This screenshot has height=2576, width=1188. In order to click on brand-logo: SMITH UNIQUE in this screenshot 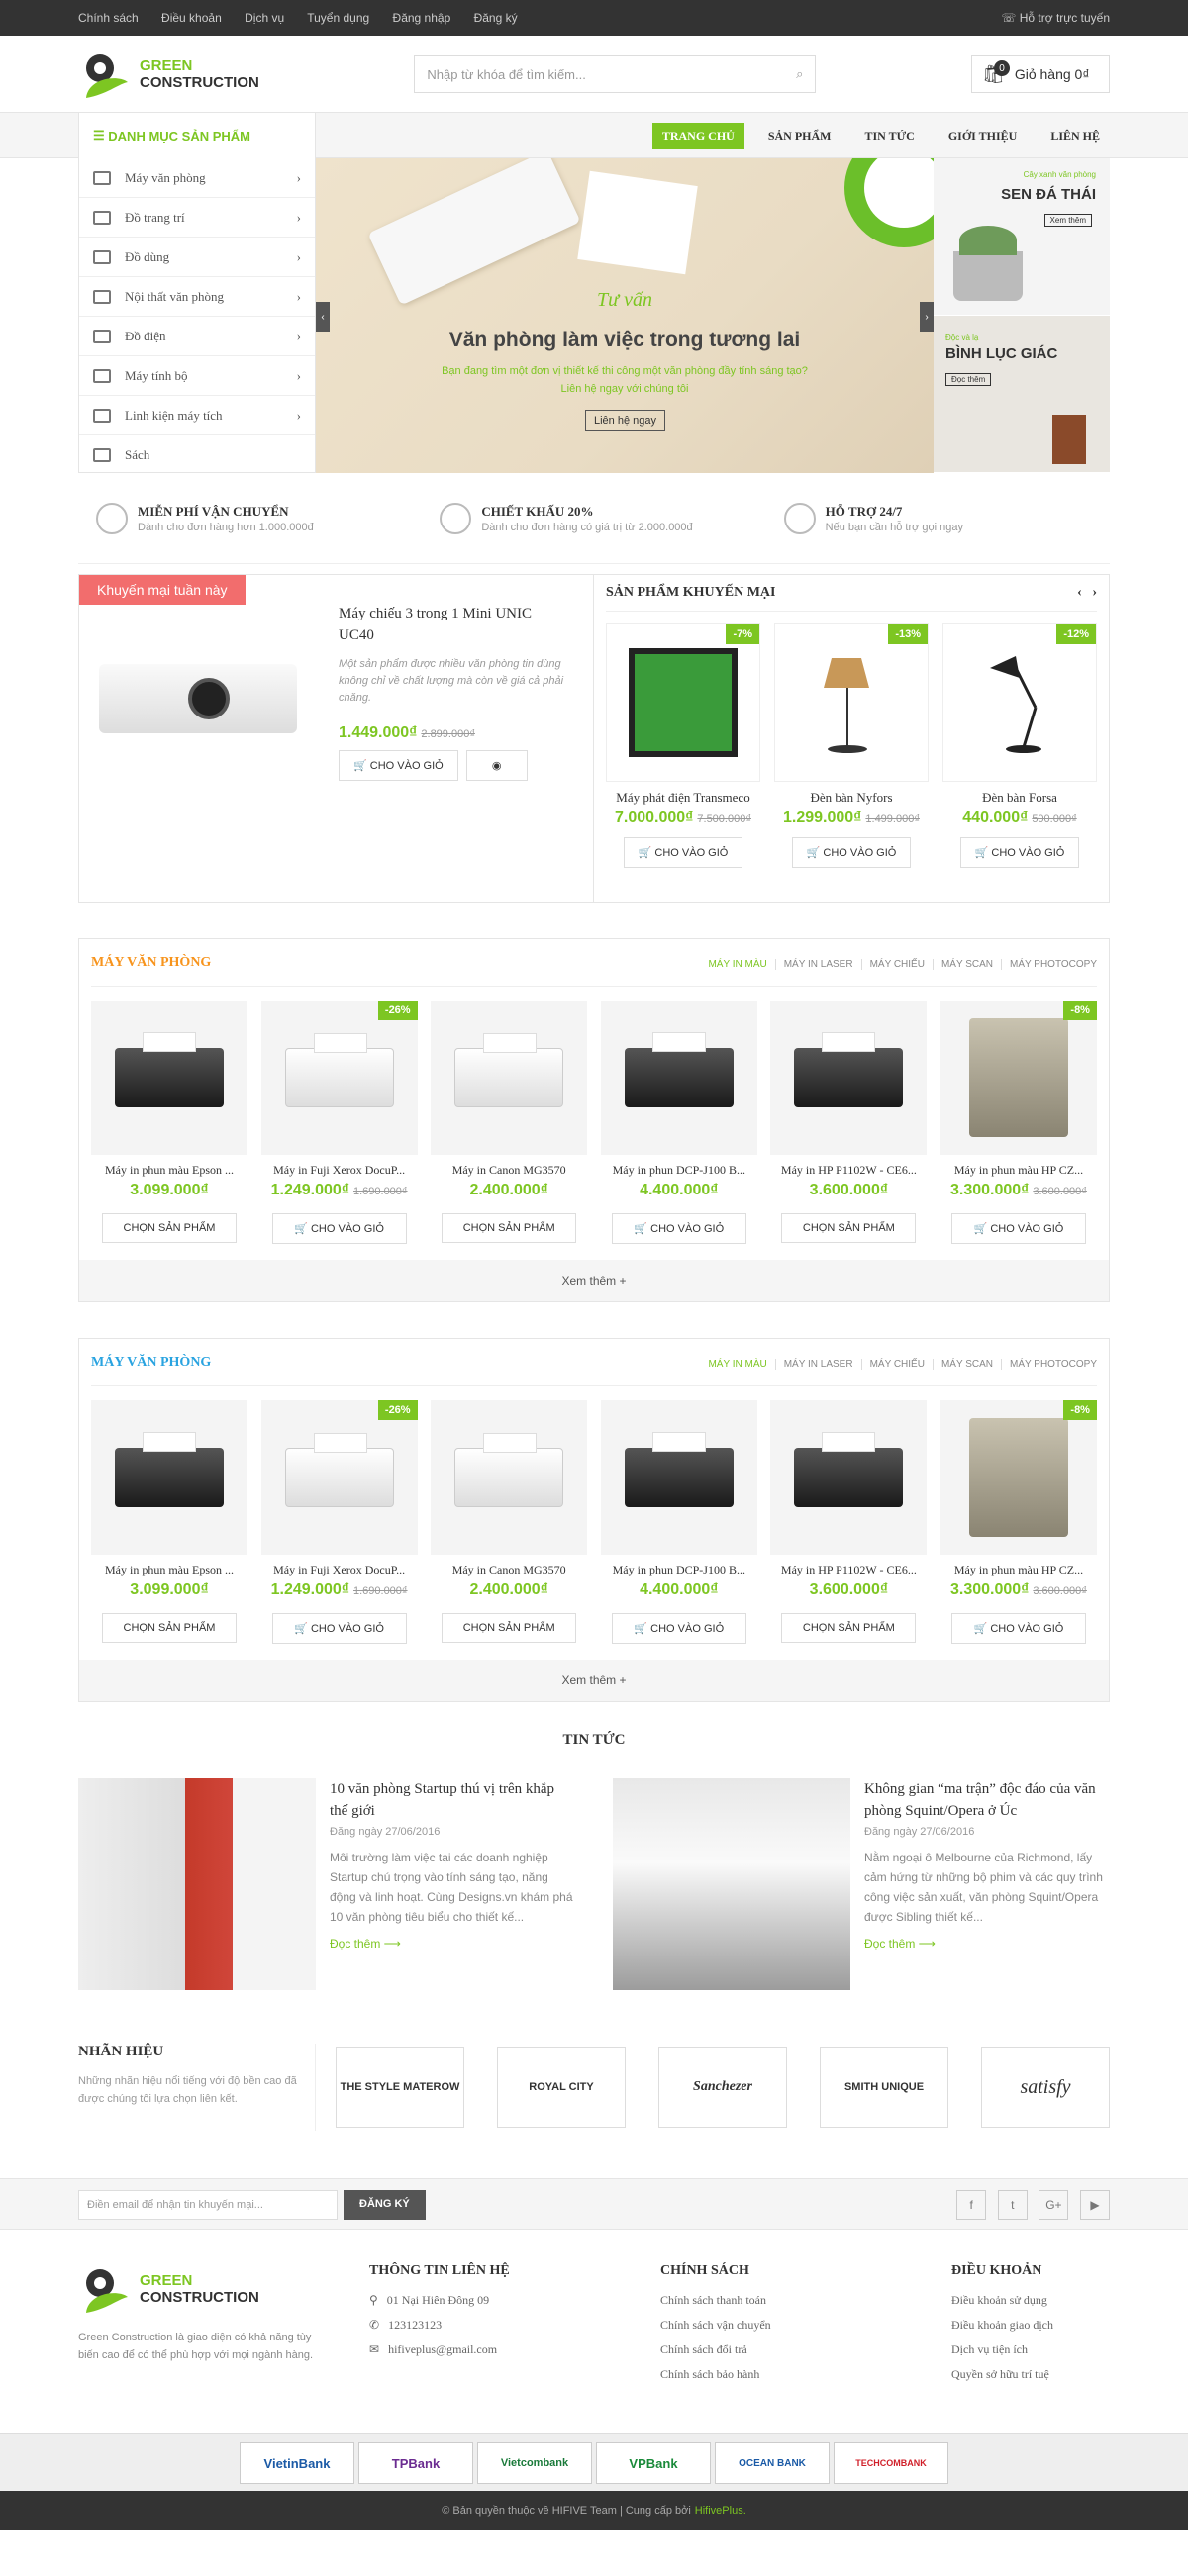, I will do `click(884, 2087)`.